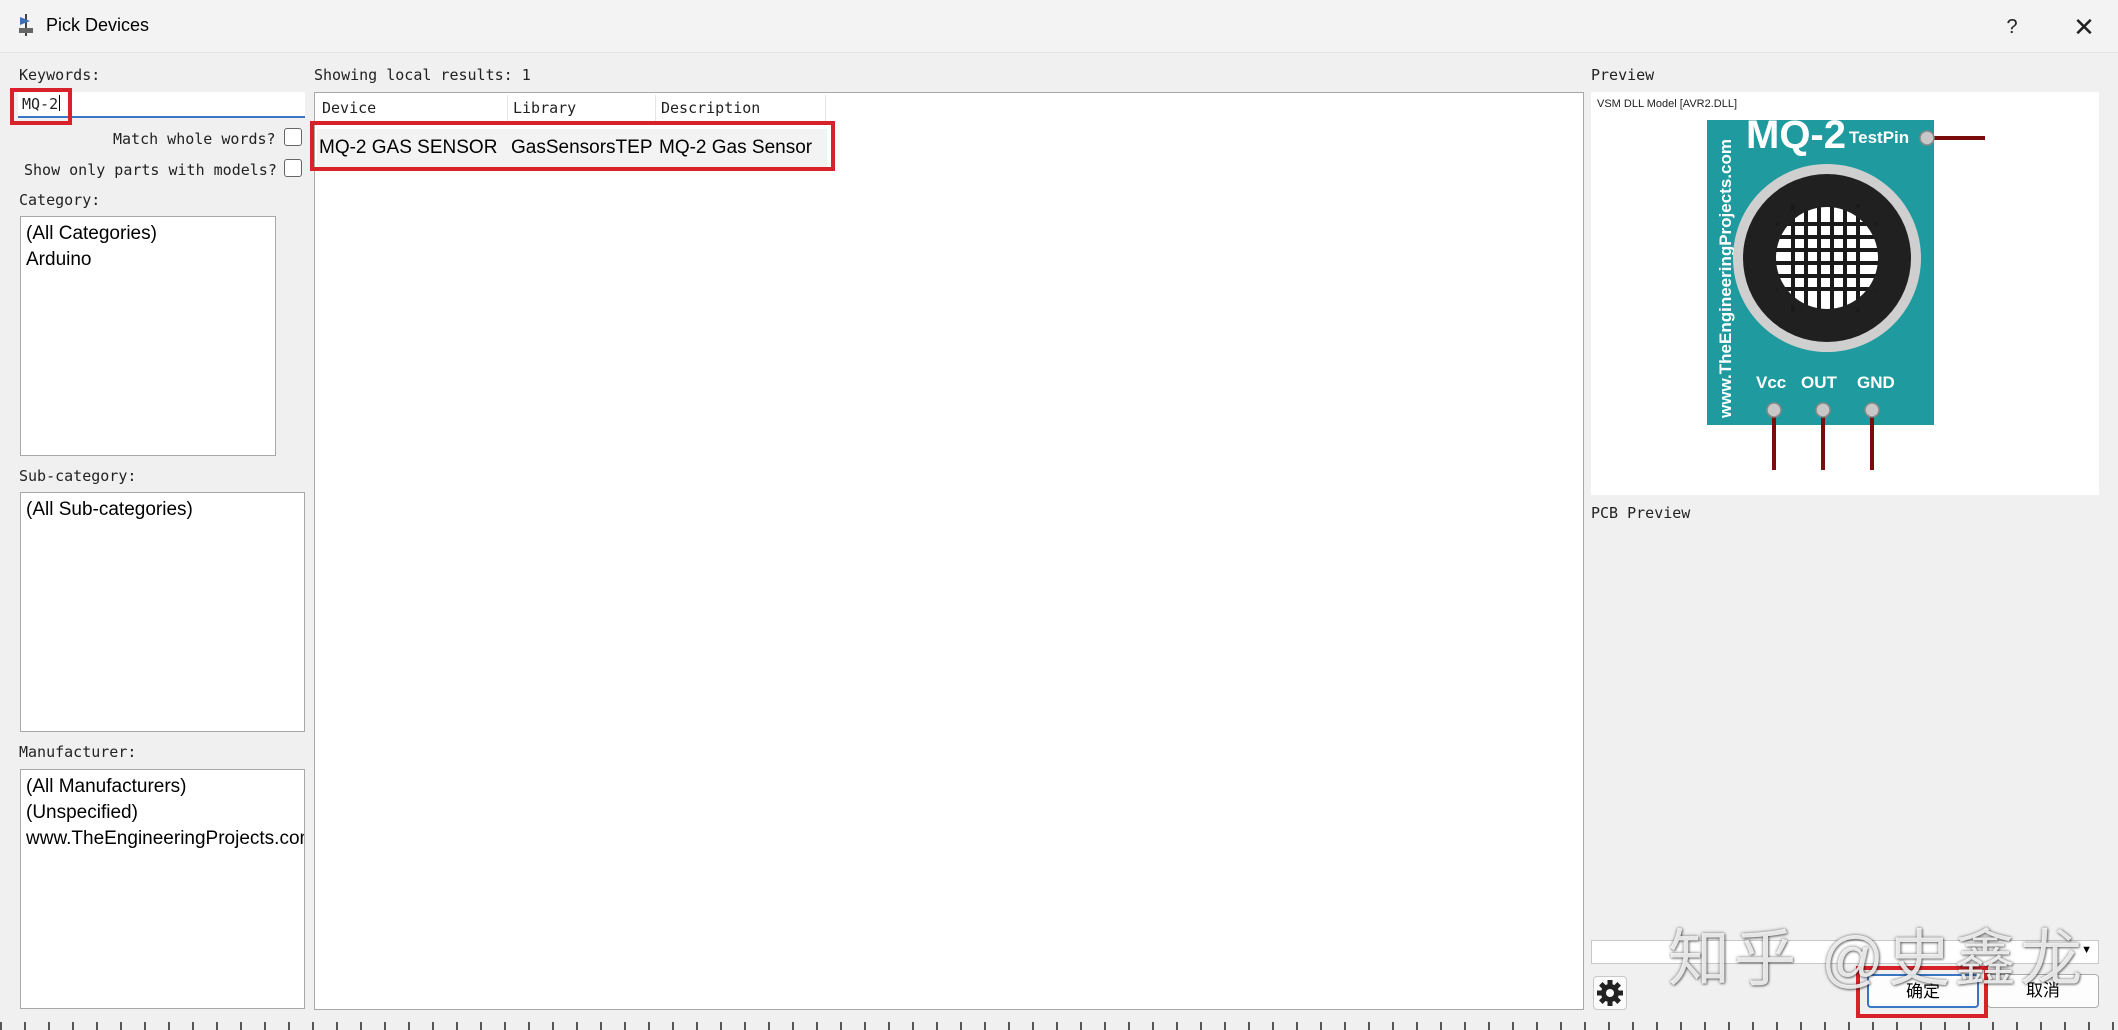 The image size is (2118, 1030). Describe the element at coordinates (148, 336) in the screenshot. I see `category-list: (All Categories) Arduino` at that location.